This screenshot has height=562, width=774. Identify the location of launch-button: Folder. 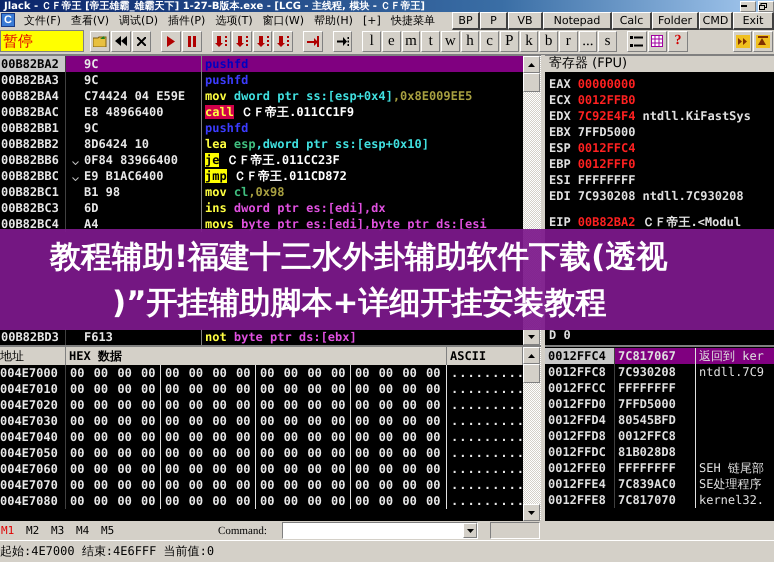
(675, 21).